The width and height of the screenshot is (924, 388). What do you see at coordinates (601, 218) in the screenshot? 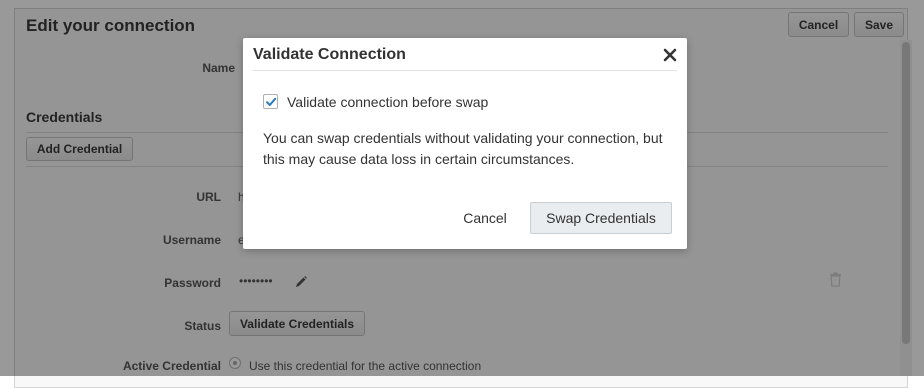
I see `swap-credentials-button: Swap Credentials` at bounding box center [601, 218].